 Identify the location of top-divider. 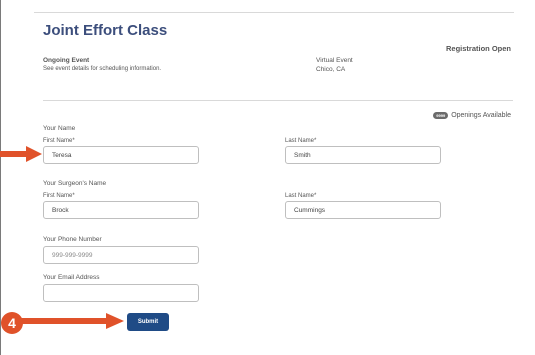
(274, 12).